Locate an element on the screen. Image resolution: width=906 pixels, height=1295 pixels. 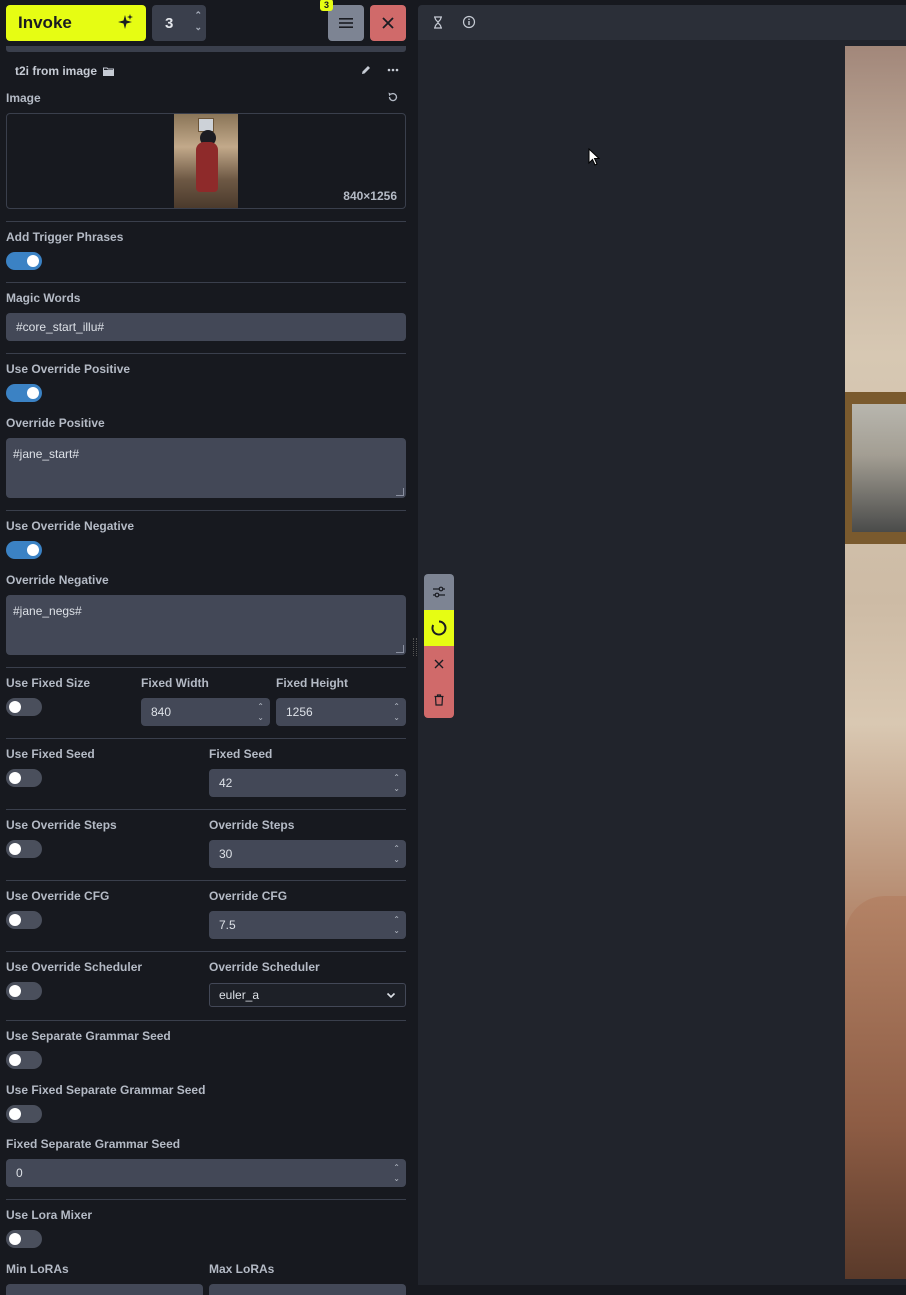
use-override-scheduler-toggle is located at coordinates (24, 991).